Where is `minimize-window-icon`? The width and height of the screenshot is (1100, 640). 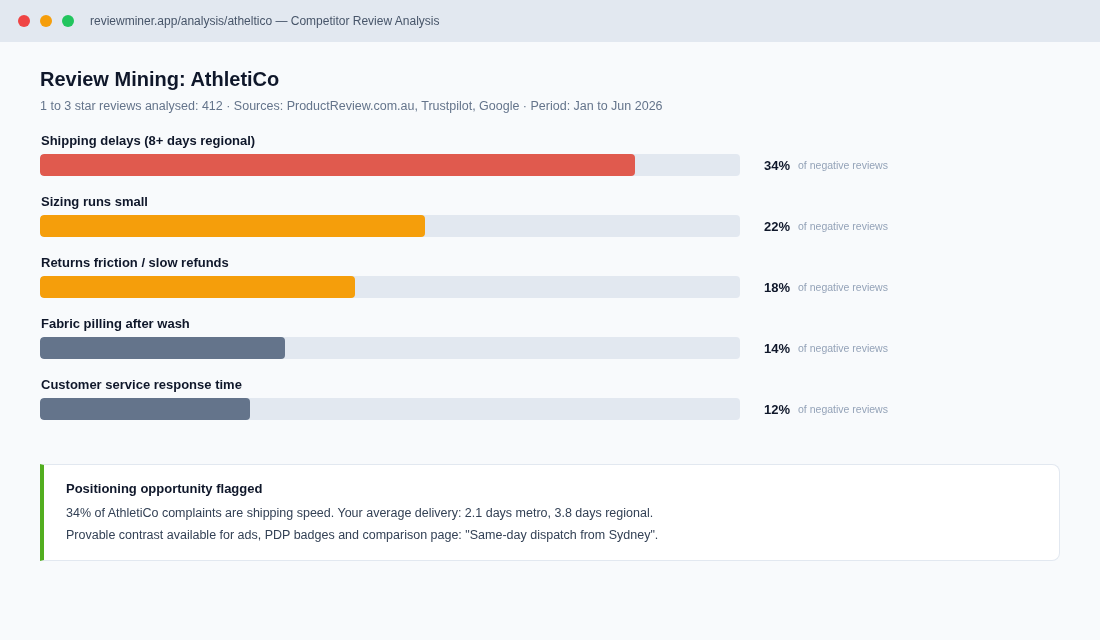 minimize-window-icon is located at coordinates (46, 21).